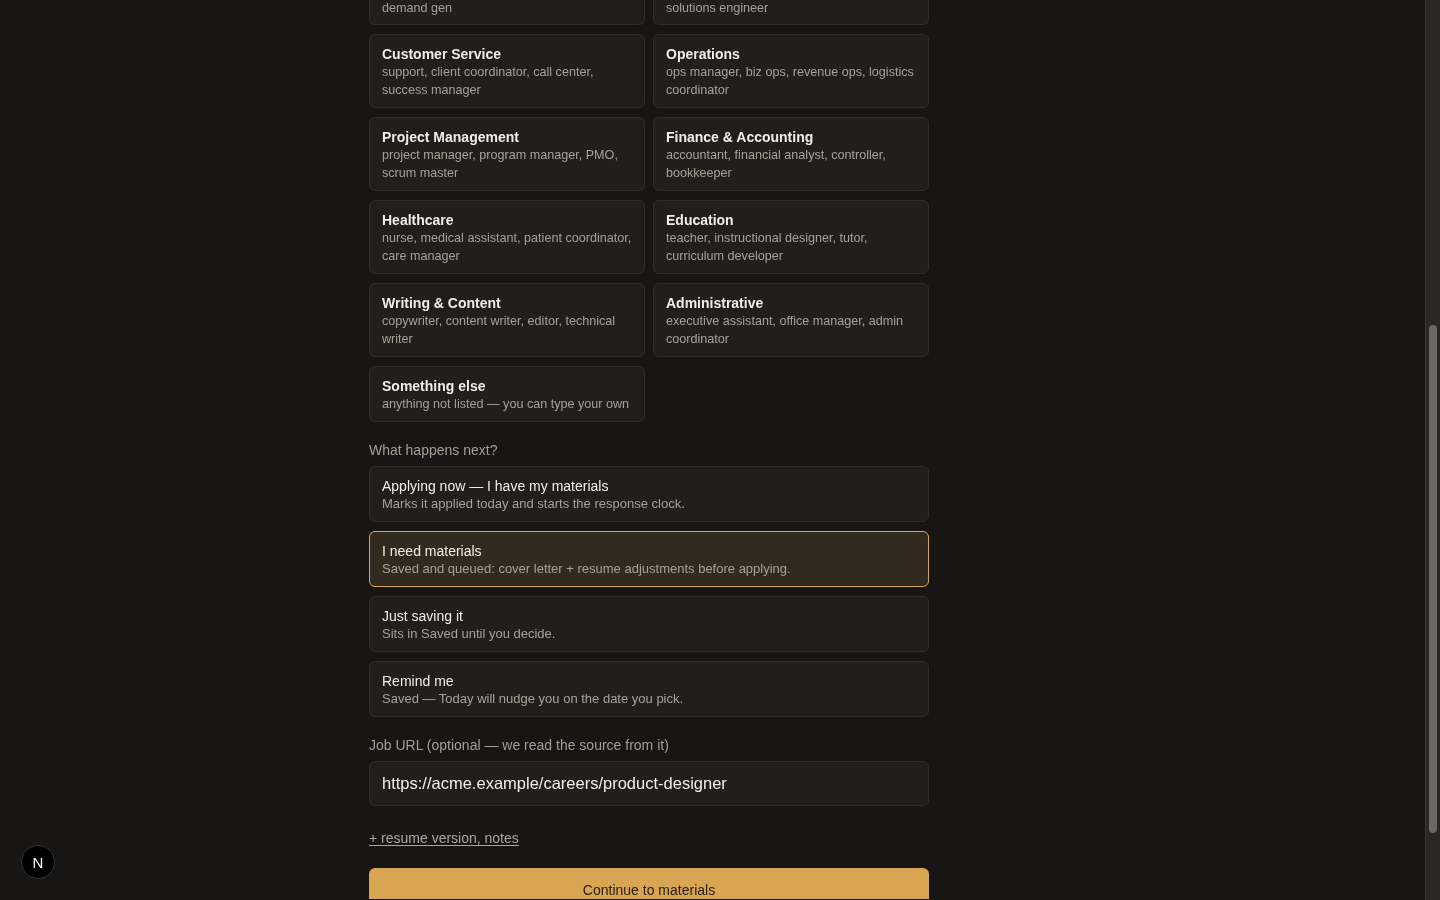 Image resolution: width=1440 pixels, height=900 pixels. Describe the element at coordinates (507, 12) in the screenshot. I see `category-card: demand gen` at that location.